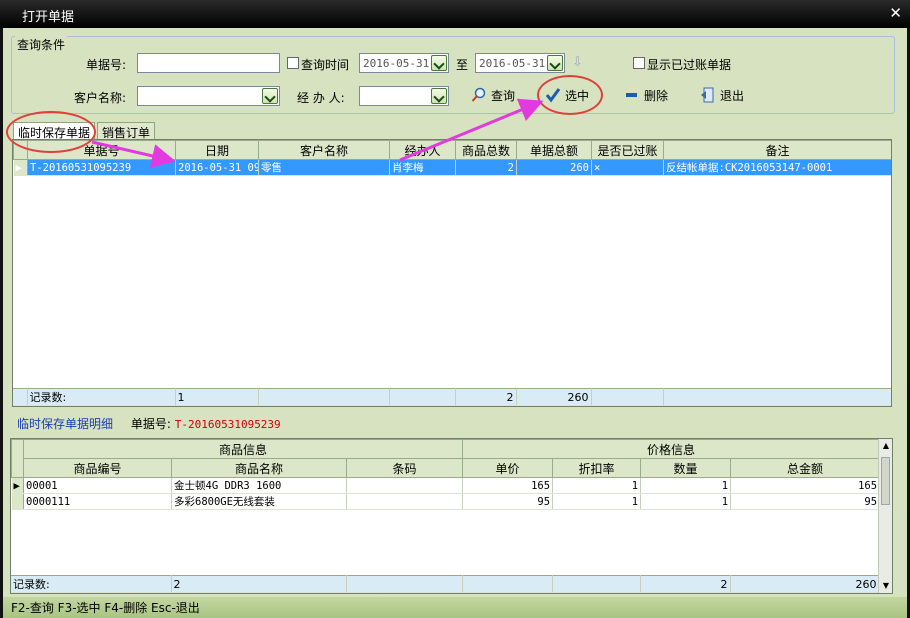 Image resolution: width=910 pixels, height=618 pixels. Describe the element at coordinates (422, 167) in the screenshot. I see `cell-handler: 肖李梅` at that location.